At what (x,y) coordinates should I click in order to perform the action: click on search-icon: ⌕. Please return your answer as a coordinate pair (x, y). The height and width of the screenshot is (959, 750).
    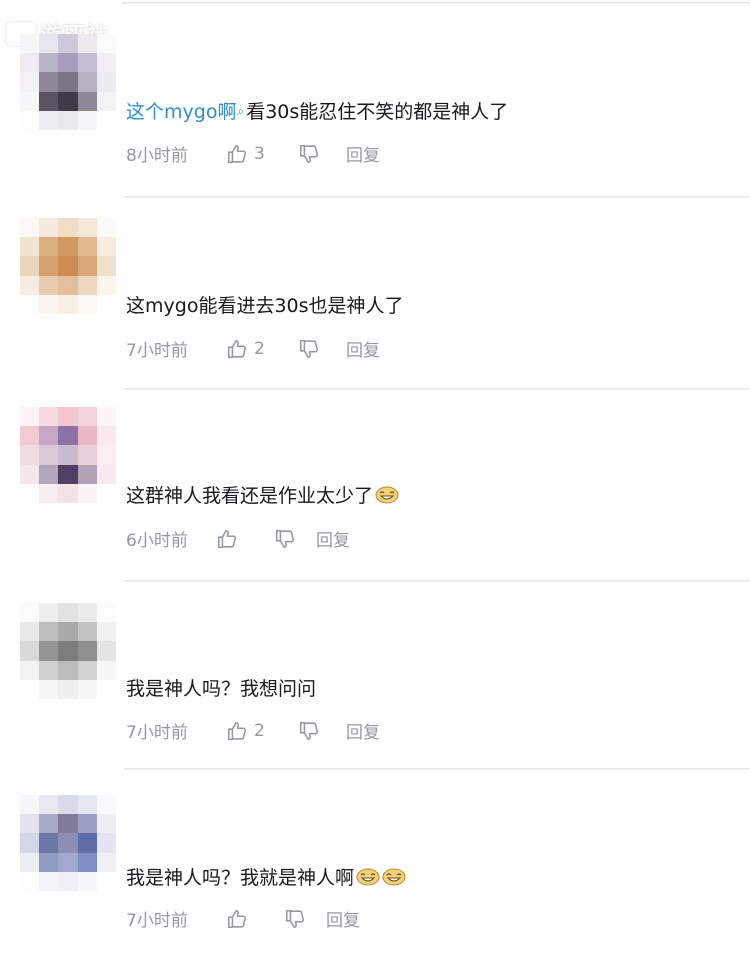
    Looking at the image, I should click on (240, 111).